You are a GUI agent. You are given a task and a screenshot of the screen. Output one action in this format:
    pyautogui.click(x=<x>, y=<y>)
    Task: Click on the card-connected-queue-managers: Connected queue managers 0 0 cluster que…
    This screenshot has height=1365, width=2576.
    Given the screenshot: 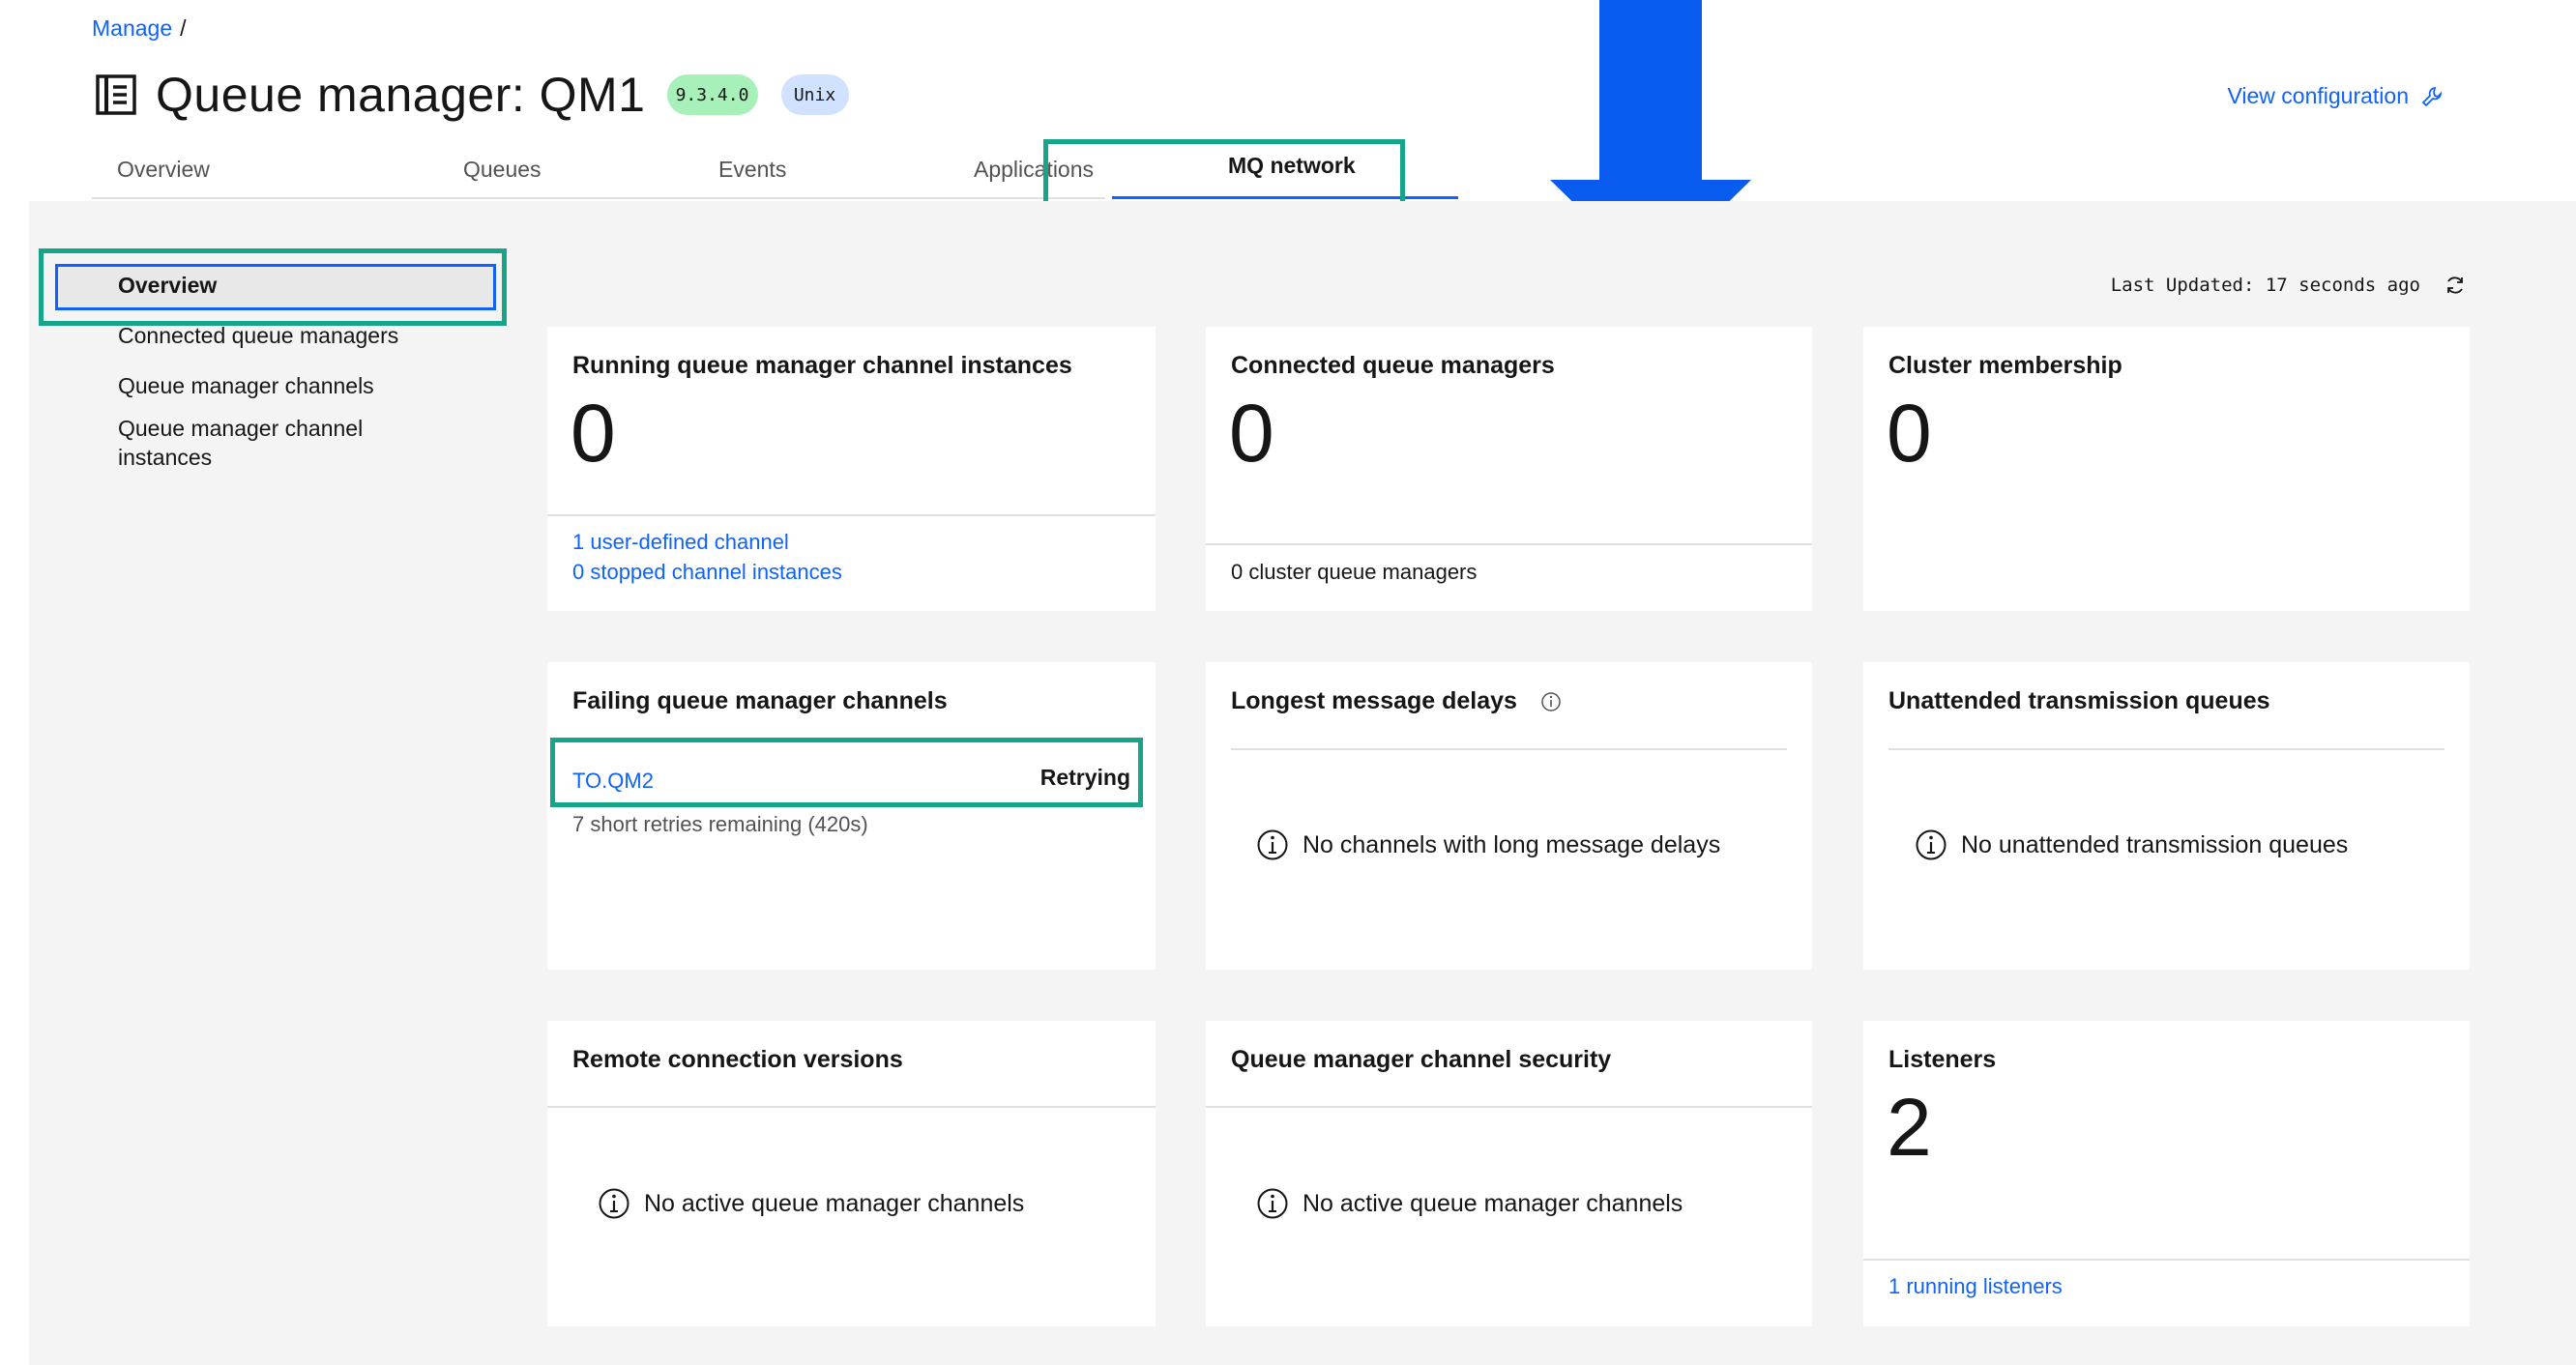 What is the action you would take?
    pyautogui.click(x=1509, y=469)
    